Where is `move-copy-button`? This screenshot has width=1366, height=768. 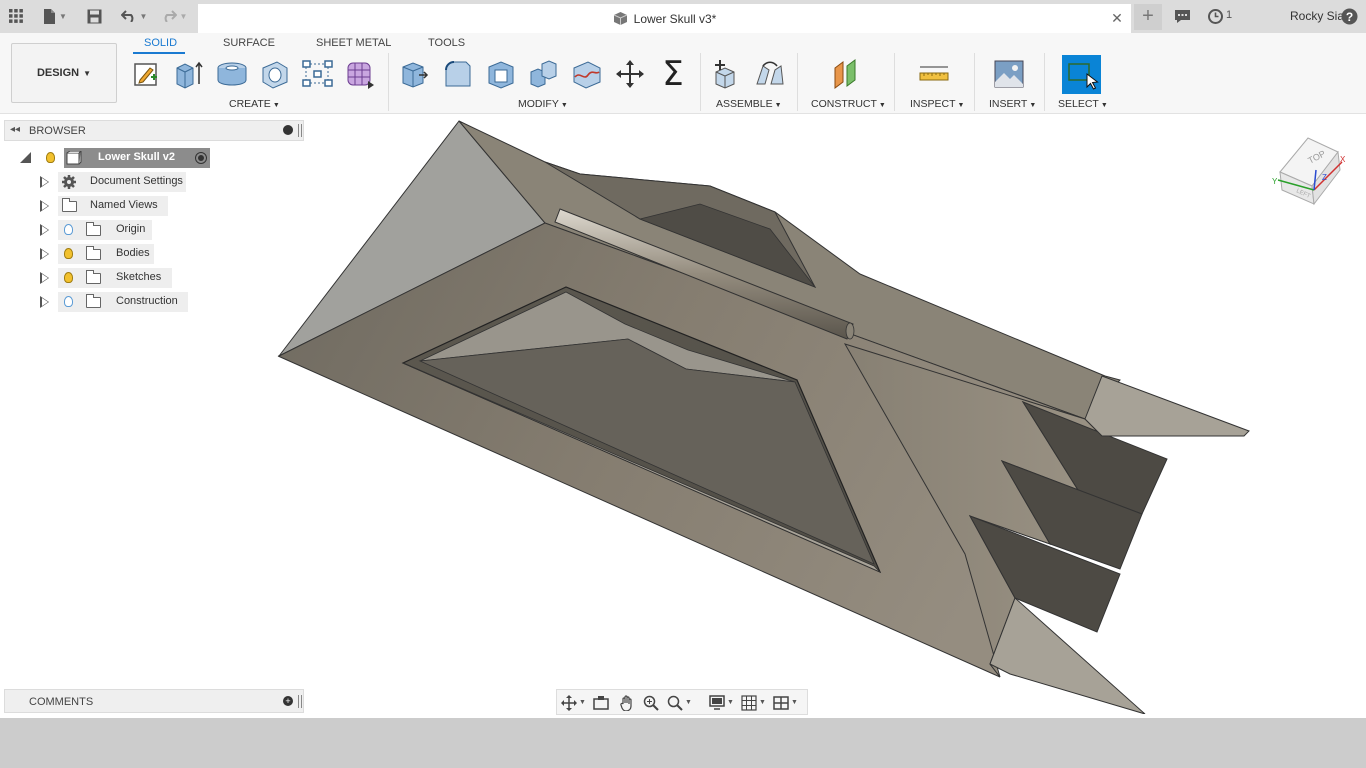 move-copy-button is located at coordinates (630, 74).